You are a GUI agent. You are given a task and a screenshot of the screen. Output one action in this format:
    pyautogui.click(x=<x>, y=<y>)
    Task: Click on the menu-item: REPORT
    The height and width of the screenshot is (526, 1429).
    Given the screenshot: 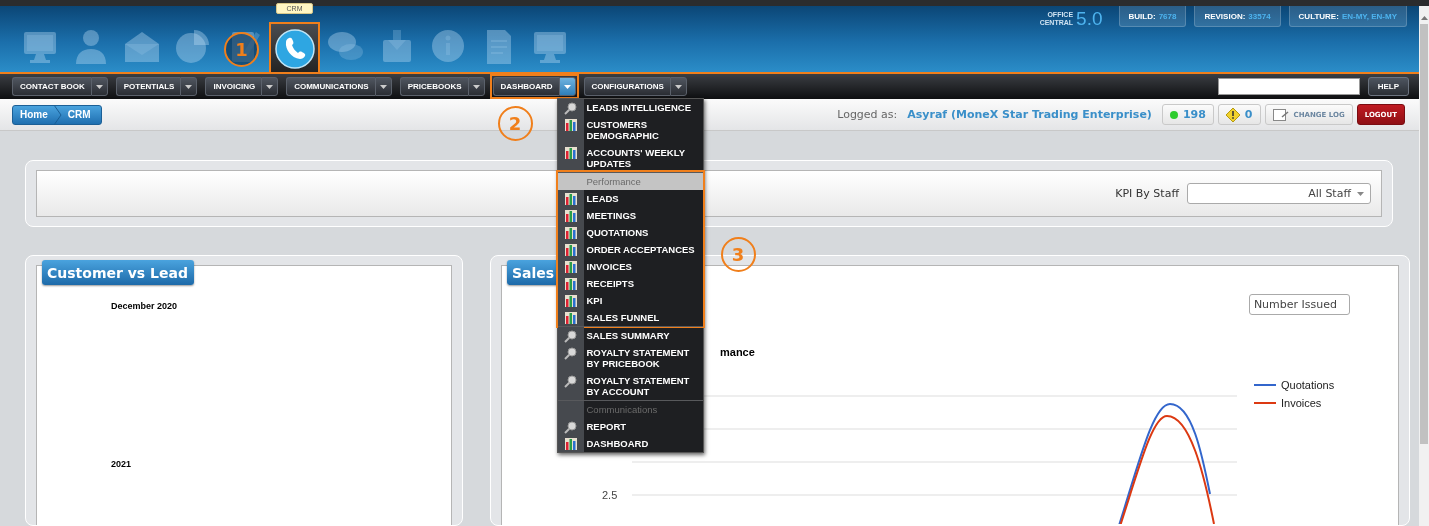 What is the action you would take?
    pyautogui.click(x=643, y=426)
    